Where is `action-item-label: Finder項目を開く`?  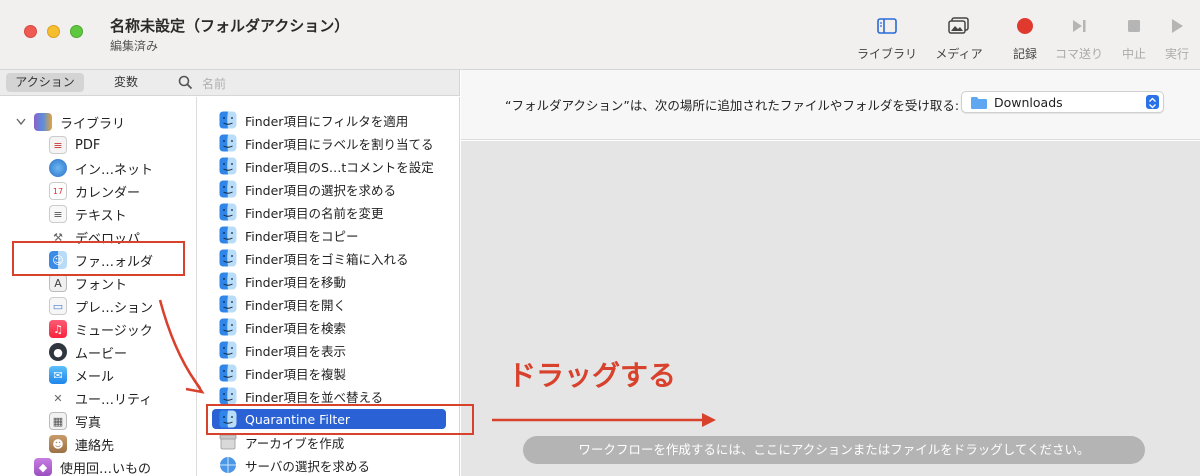 action-item-label: Finder項目を開く is located at coordinates (295, 305).